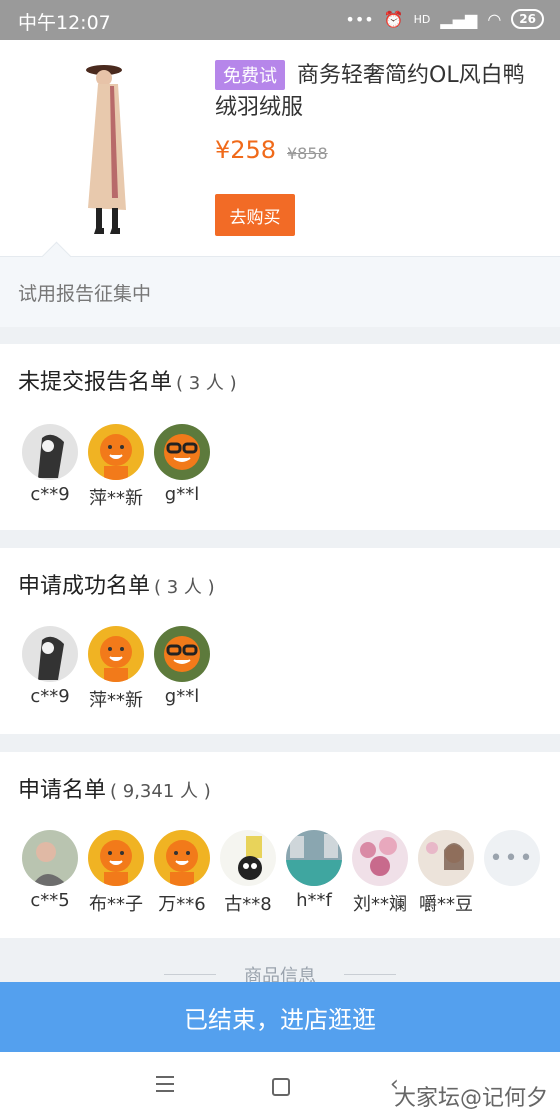  I want to click on menu-icon, so click(165, 1086).